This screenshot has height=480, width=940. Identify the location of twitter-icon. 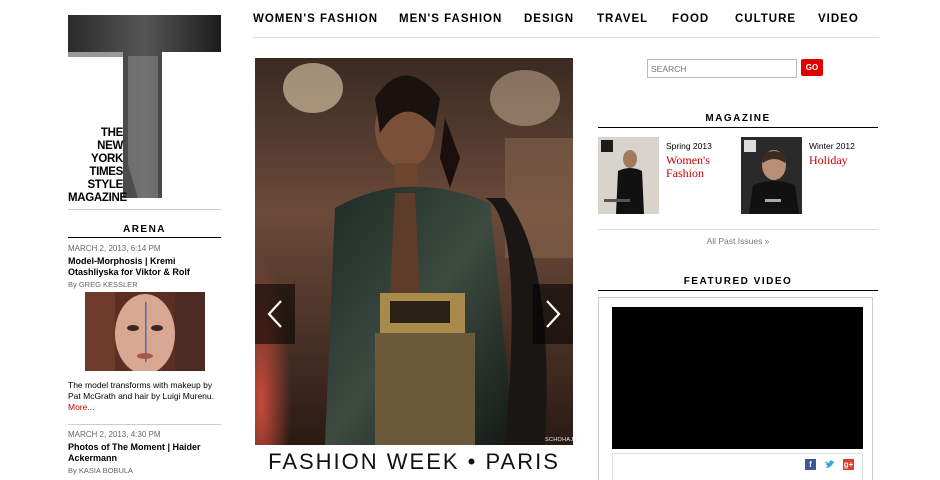
(829, 464).